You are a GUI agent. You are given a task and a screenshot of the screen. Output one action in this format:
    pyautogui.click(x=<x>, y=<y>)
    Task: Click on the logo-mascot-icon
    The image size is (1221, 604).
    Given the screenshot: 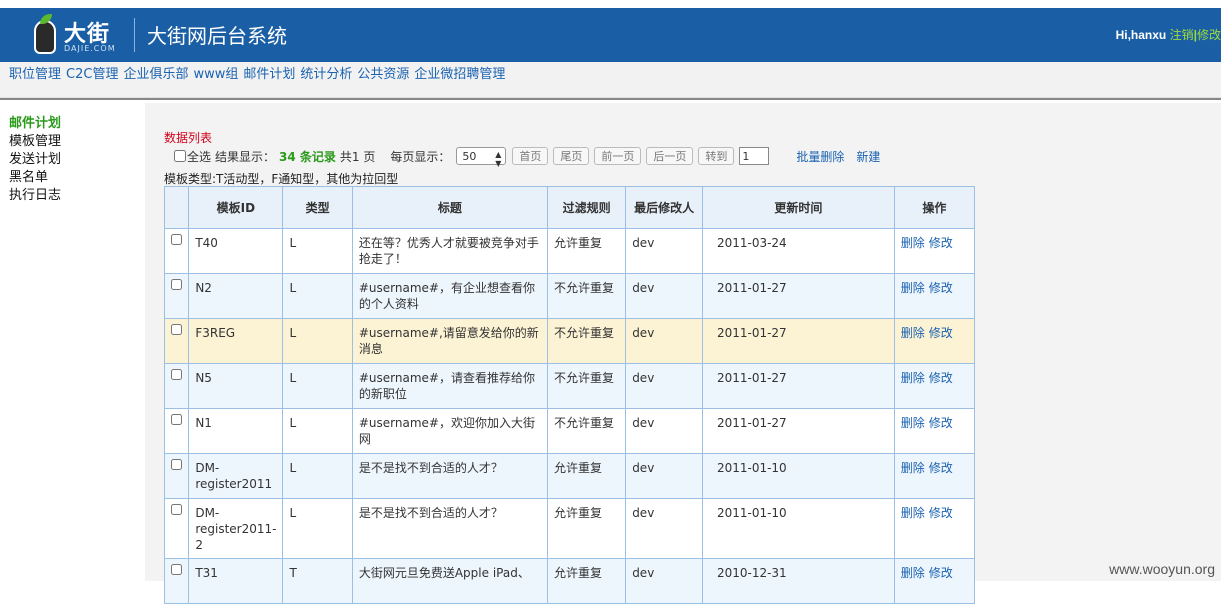 What is the action you would take?
    pyautogui.click(x=45, y=37)
    